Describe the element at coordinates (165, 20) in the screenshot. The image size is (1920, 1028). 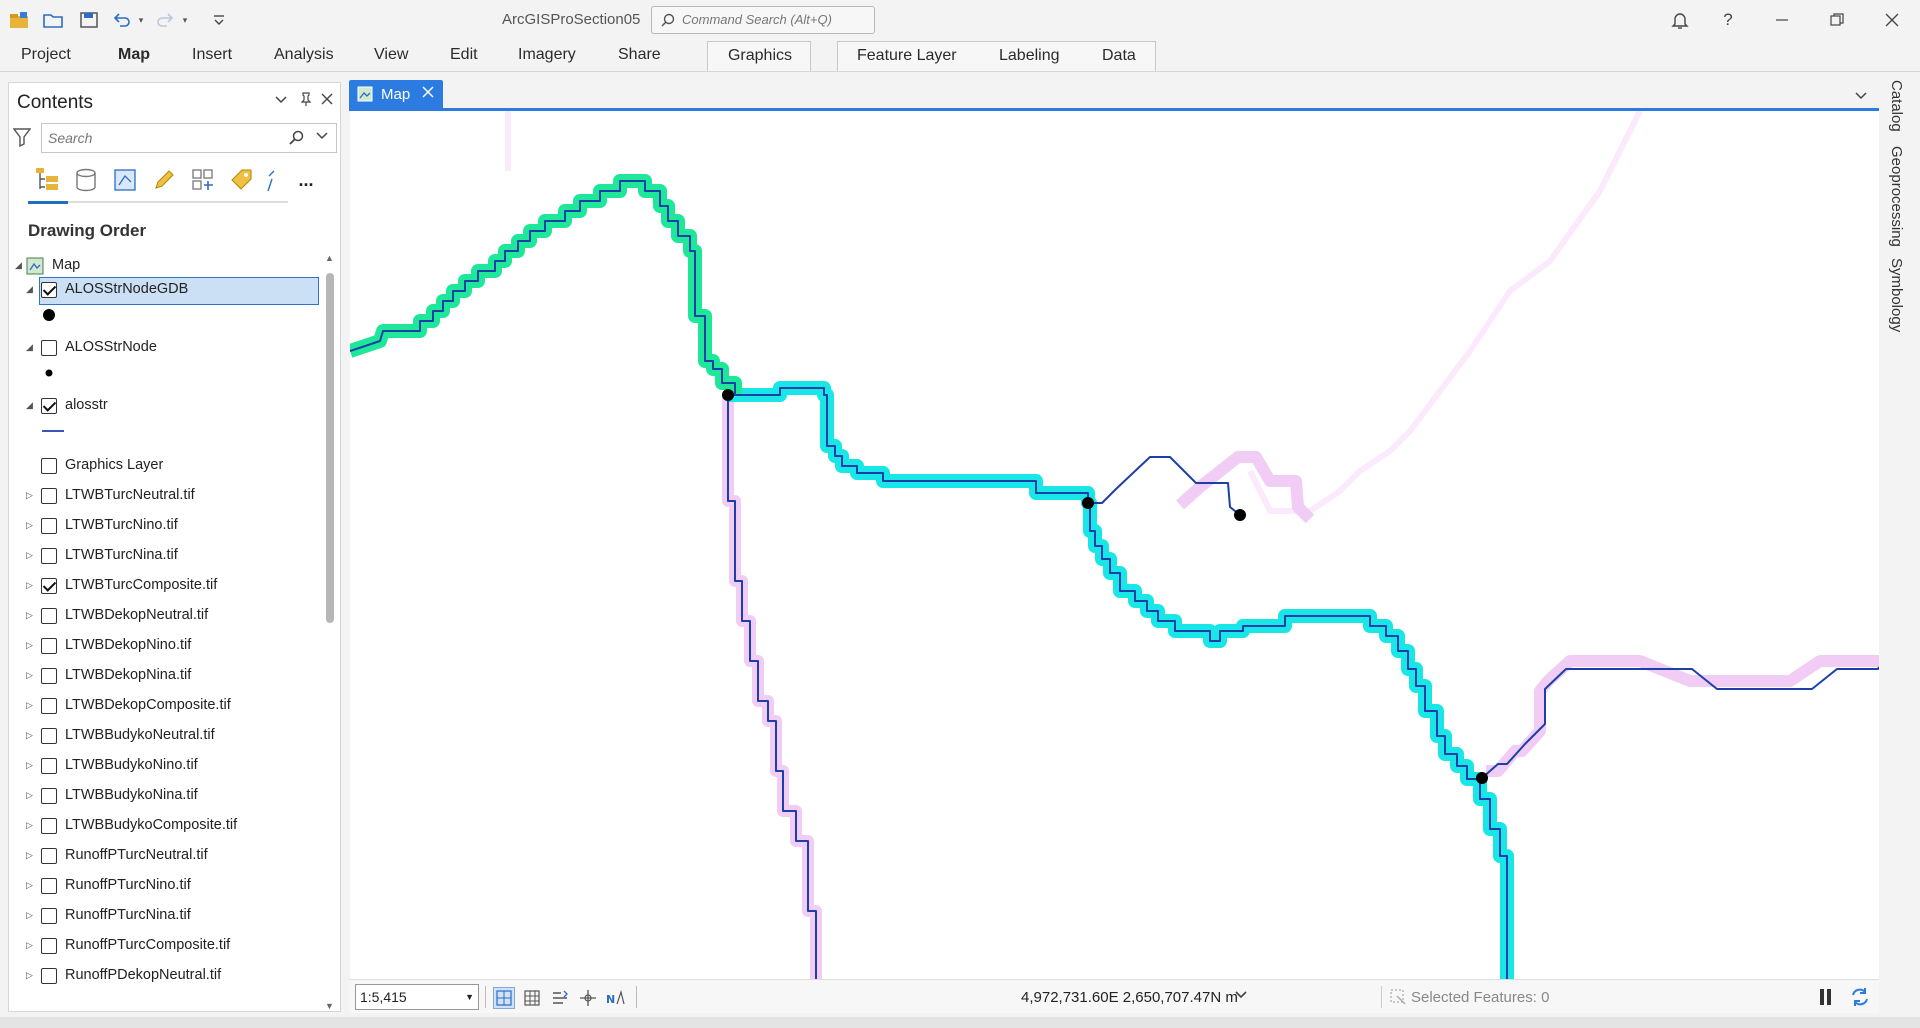
I see `redo-icon` at that location.